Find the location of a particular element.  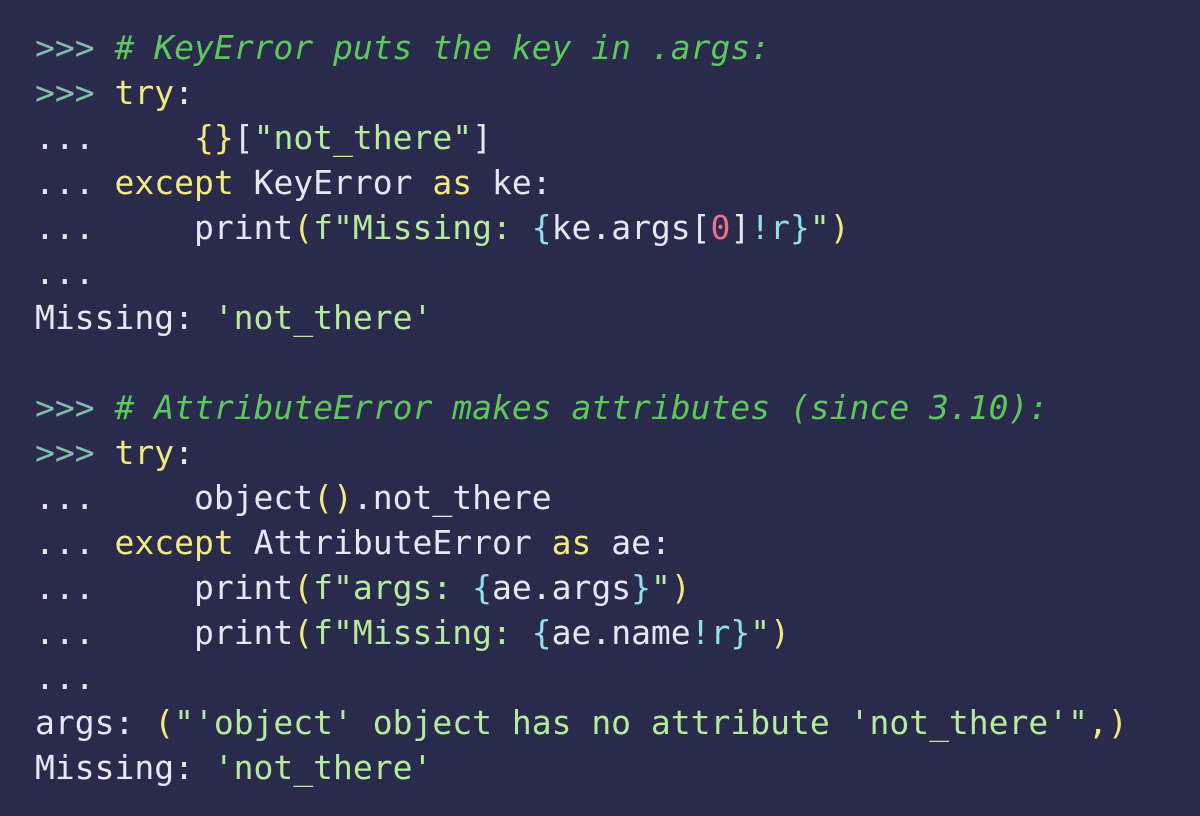

code-line: ... print(f"Missing: {ae.name!r}") is located at coordinates (581, 632).